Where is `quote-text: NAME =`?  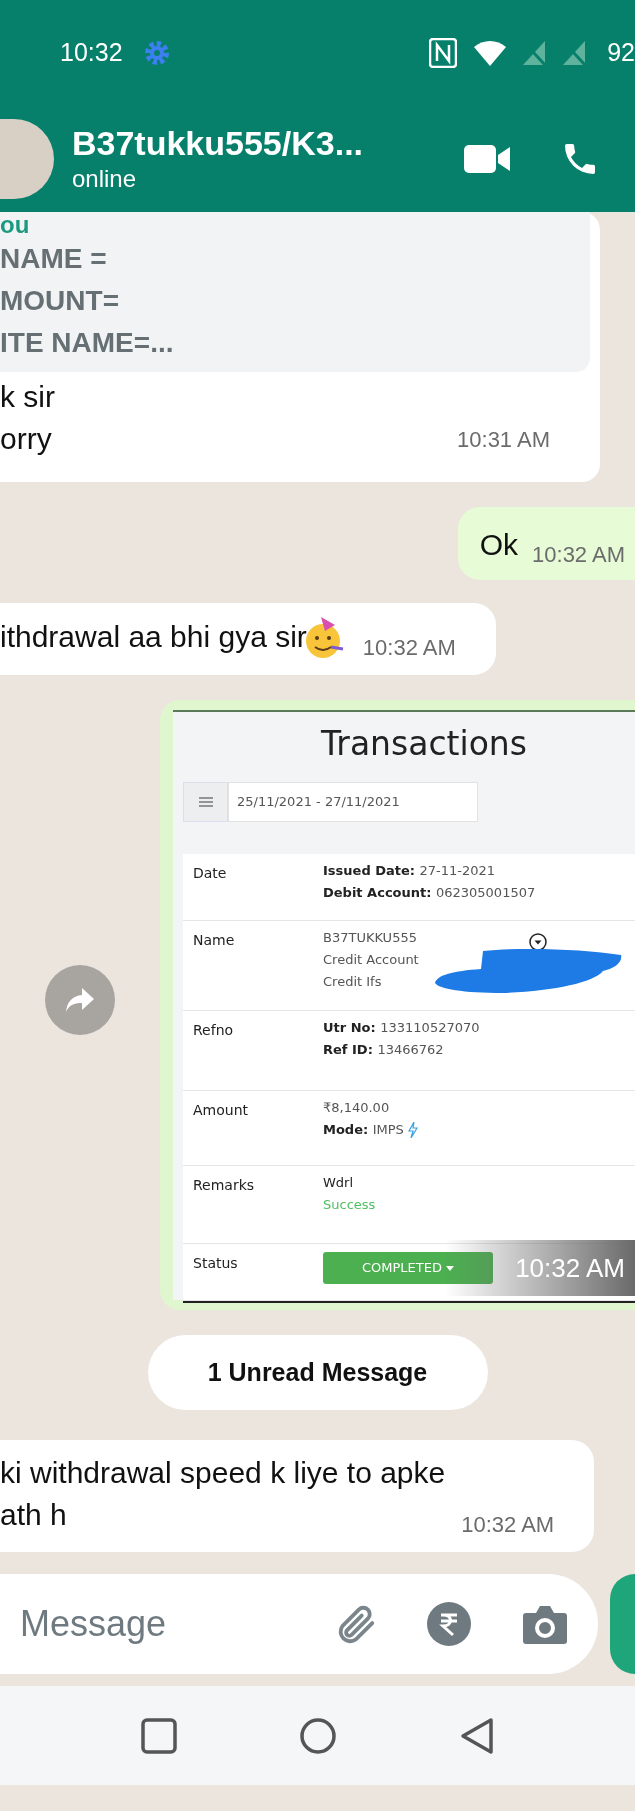
quote-text: NAME = is located at coordinates (54, 259).